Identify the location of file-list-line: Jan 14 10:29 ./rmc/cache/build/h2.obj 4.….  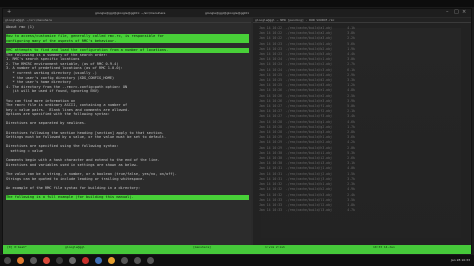
(307, 142).